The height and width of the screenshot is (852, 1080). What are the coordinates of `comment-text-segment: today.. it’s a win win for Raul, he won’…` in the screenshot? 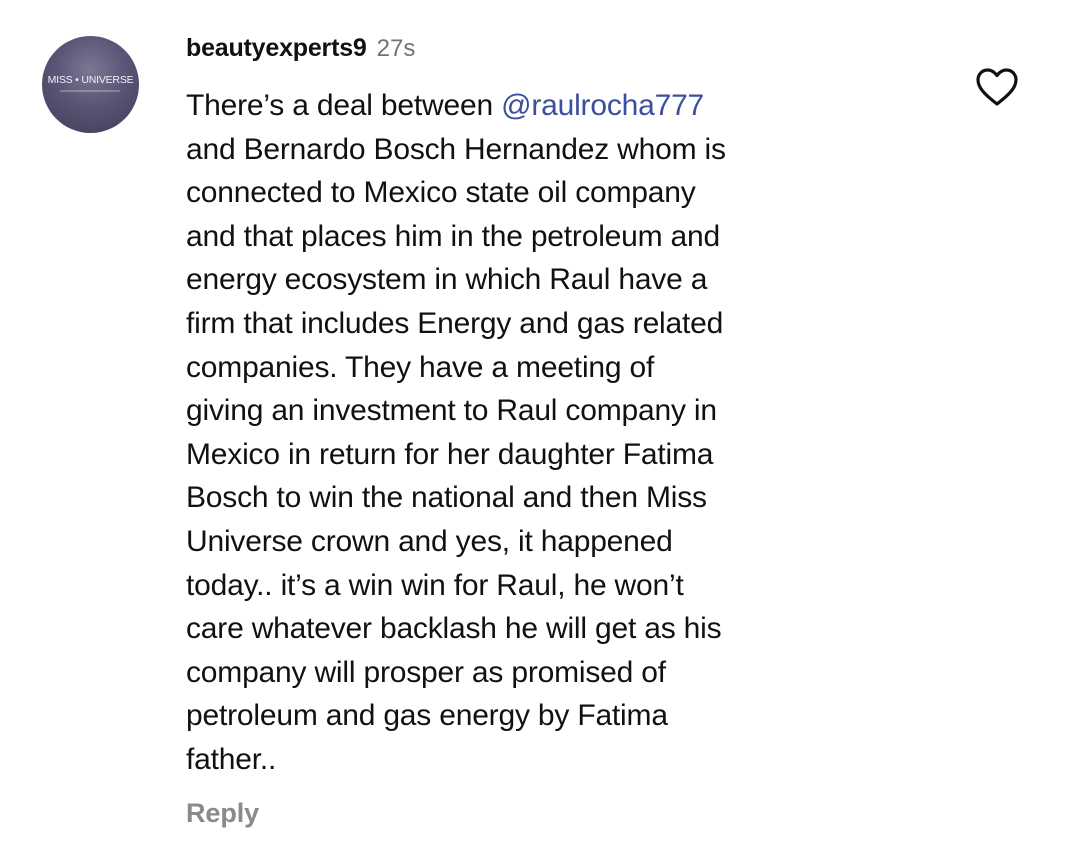 It's located at (435, 585).